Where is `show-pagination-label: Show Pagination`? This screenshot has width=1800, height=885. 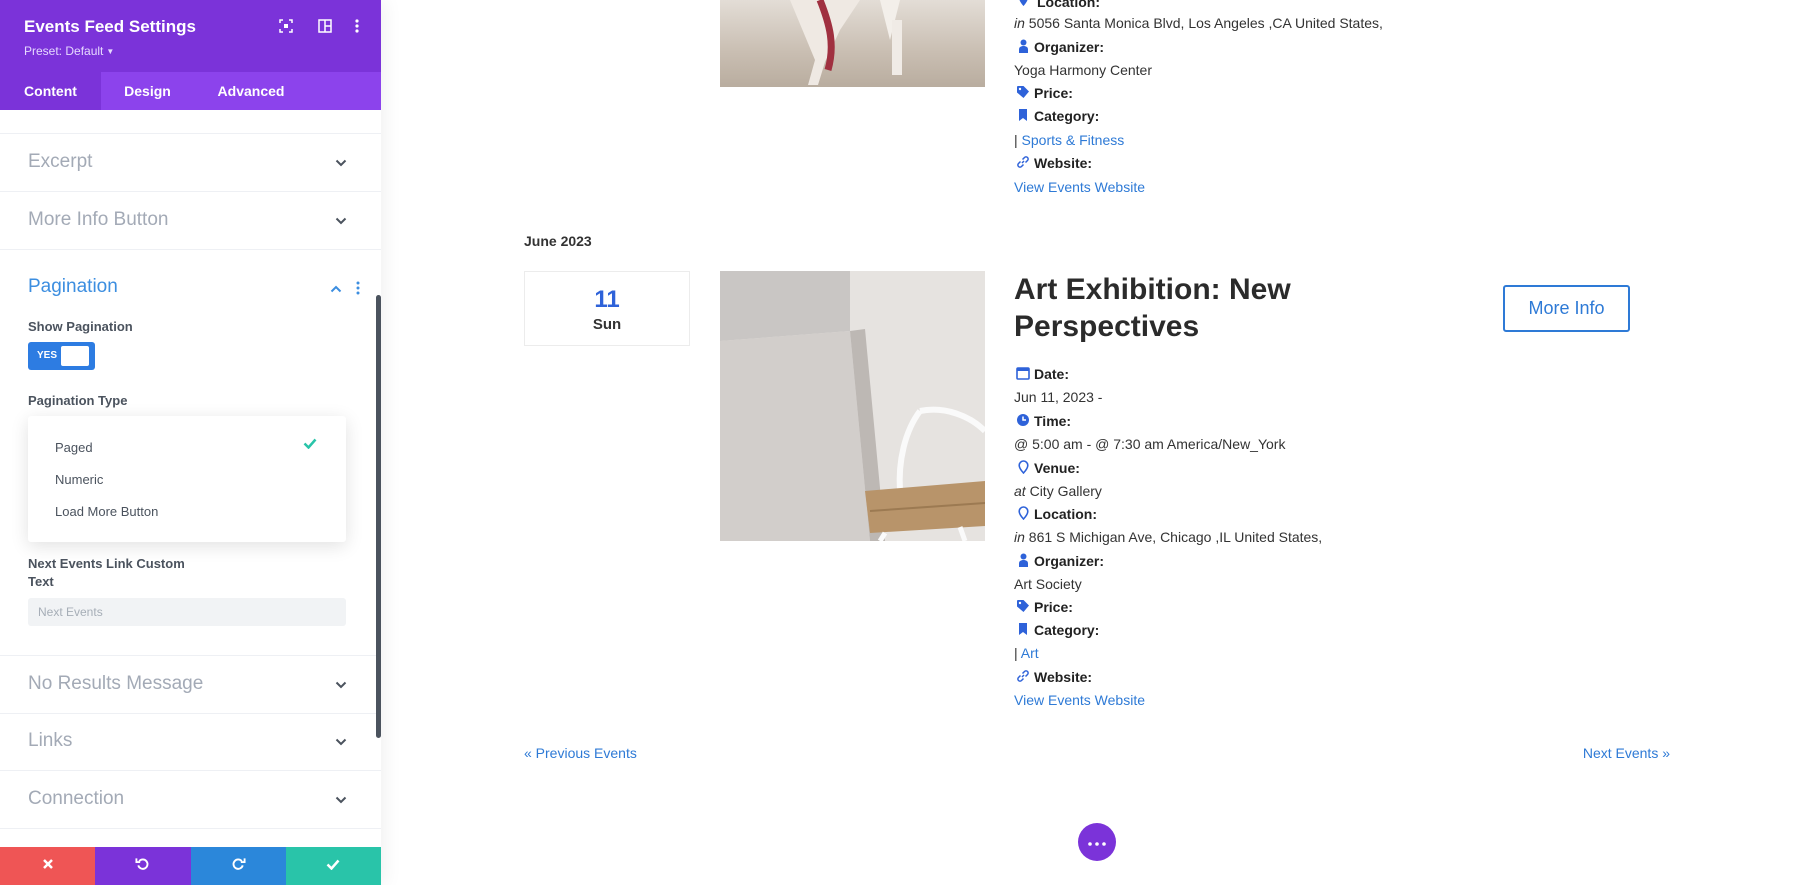 show-pagination-label: Show Pagination is located at coordinates (80, 326).